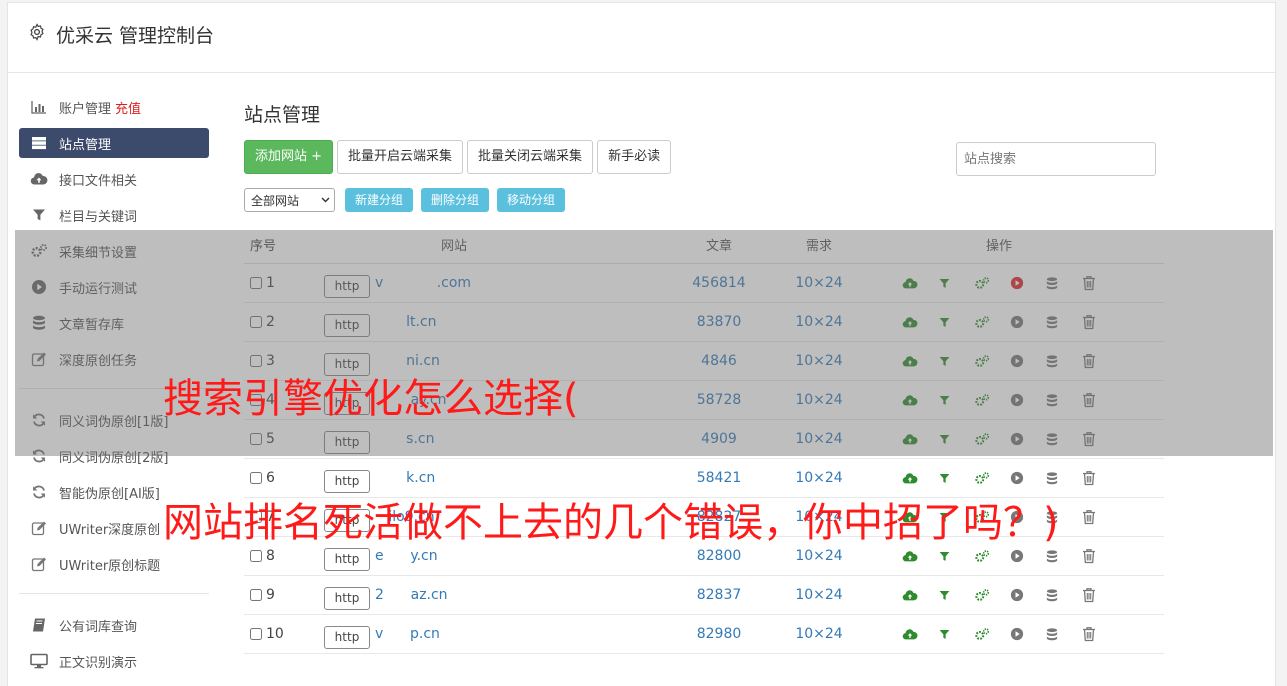 The image size is (1287, 686). Describe the element at coordinates (85, 109) in the screenshot. I see `sidebar-item-label: 账户管理` at that location.